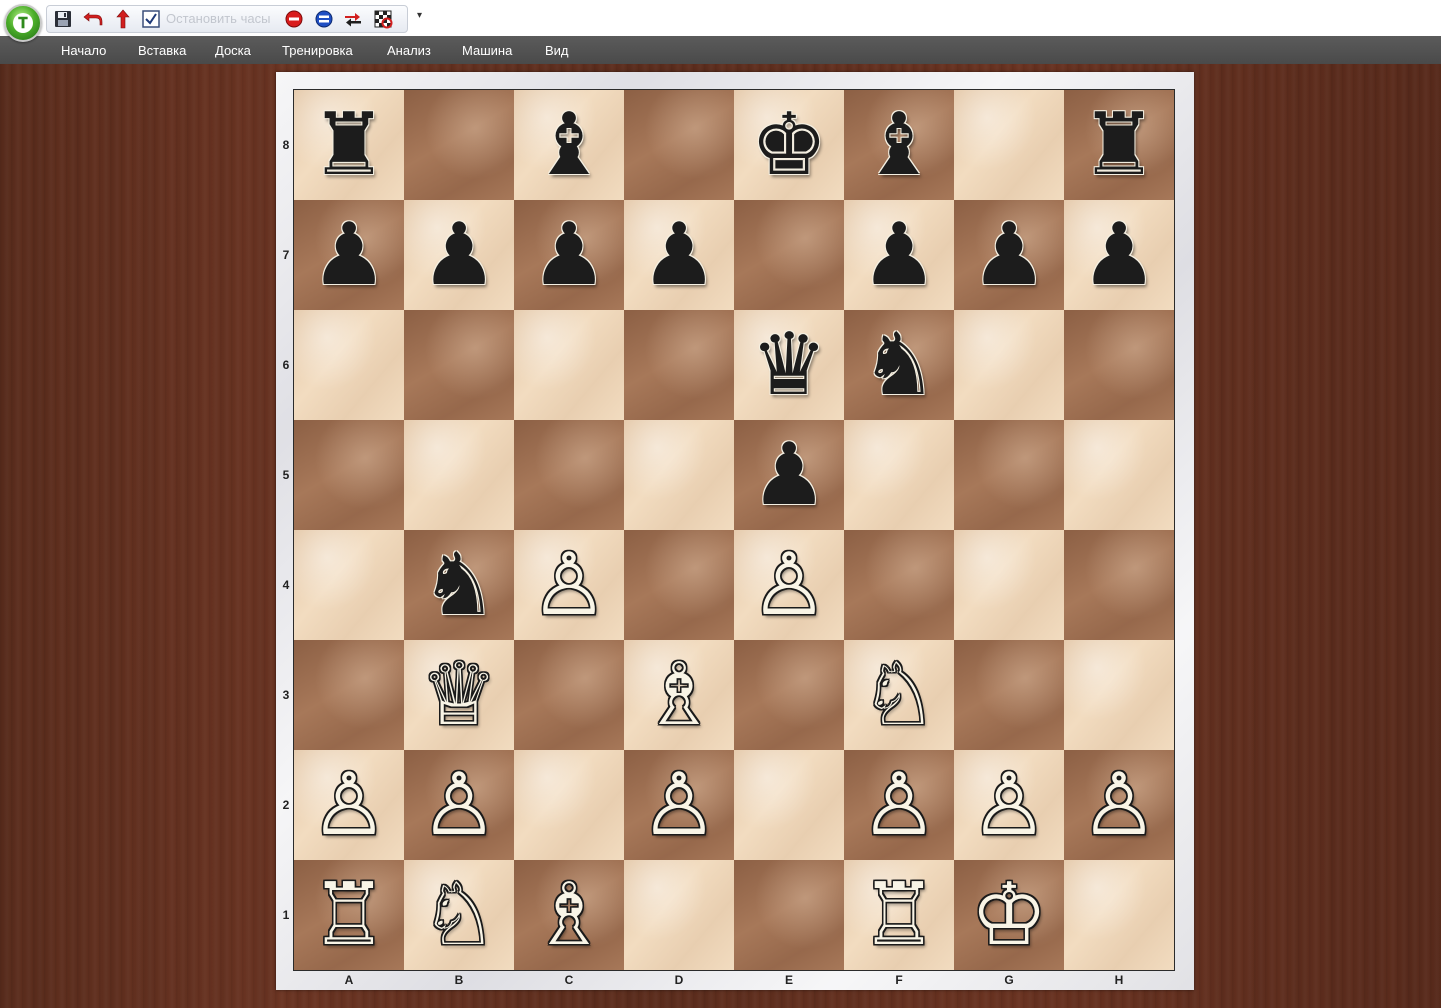 Image resolution: width=1441 pixels, height=1008 pixels. Describe the element at coordinates (557, 51) in the screenshot. I see `menu-view: Вид` at that location.